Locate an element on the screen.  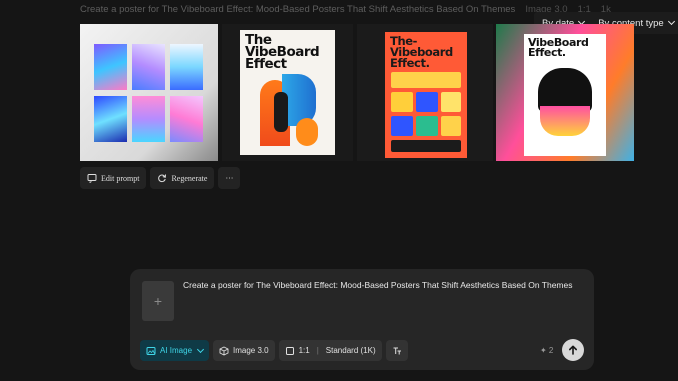
more-icon: ··· is located at coordinates (229, 178).